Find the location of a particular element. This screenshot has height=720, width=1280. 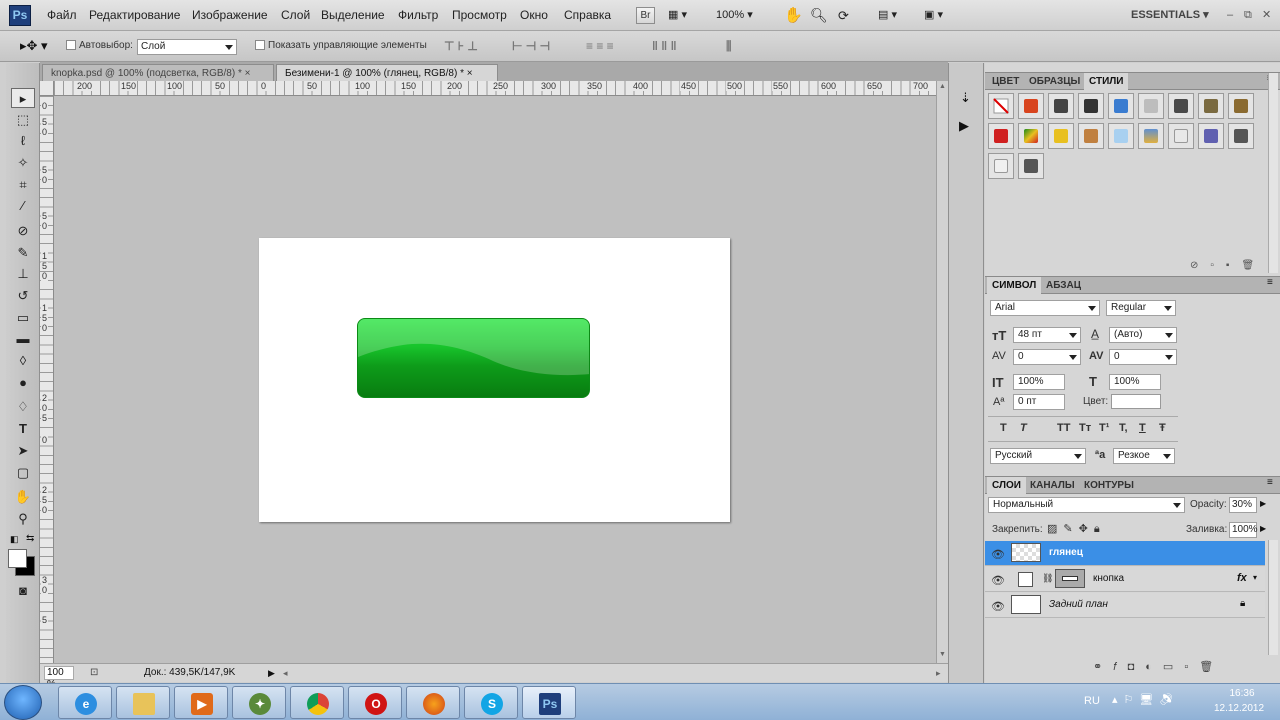

visibility-eye-icon: 👁︎ is located at coordinates (998, 606).